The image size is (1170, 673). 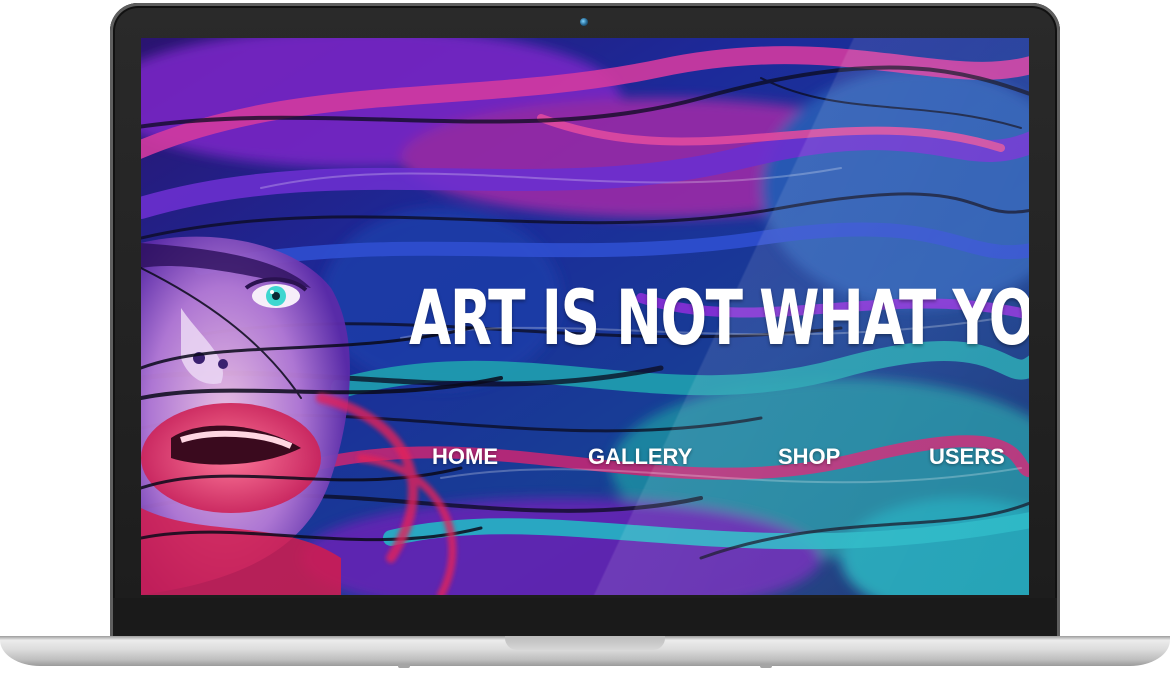 What do you see at coordinates (465, 457) in the screenshot?
I see `nav-home-link: HOME` at bounding box center [465, 457].